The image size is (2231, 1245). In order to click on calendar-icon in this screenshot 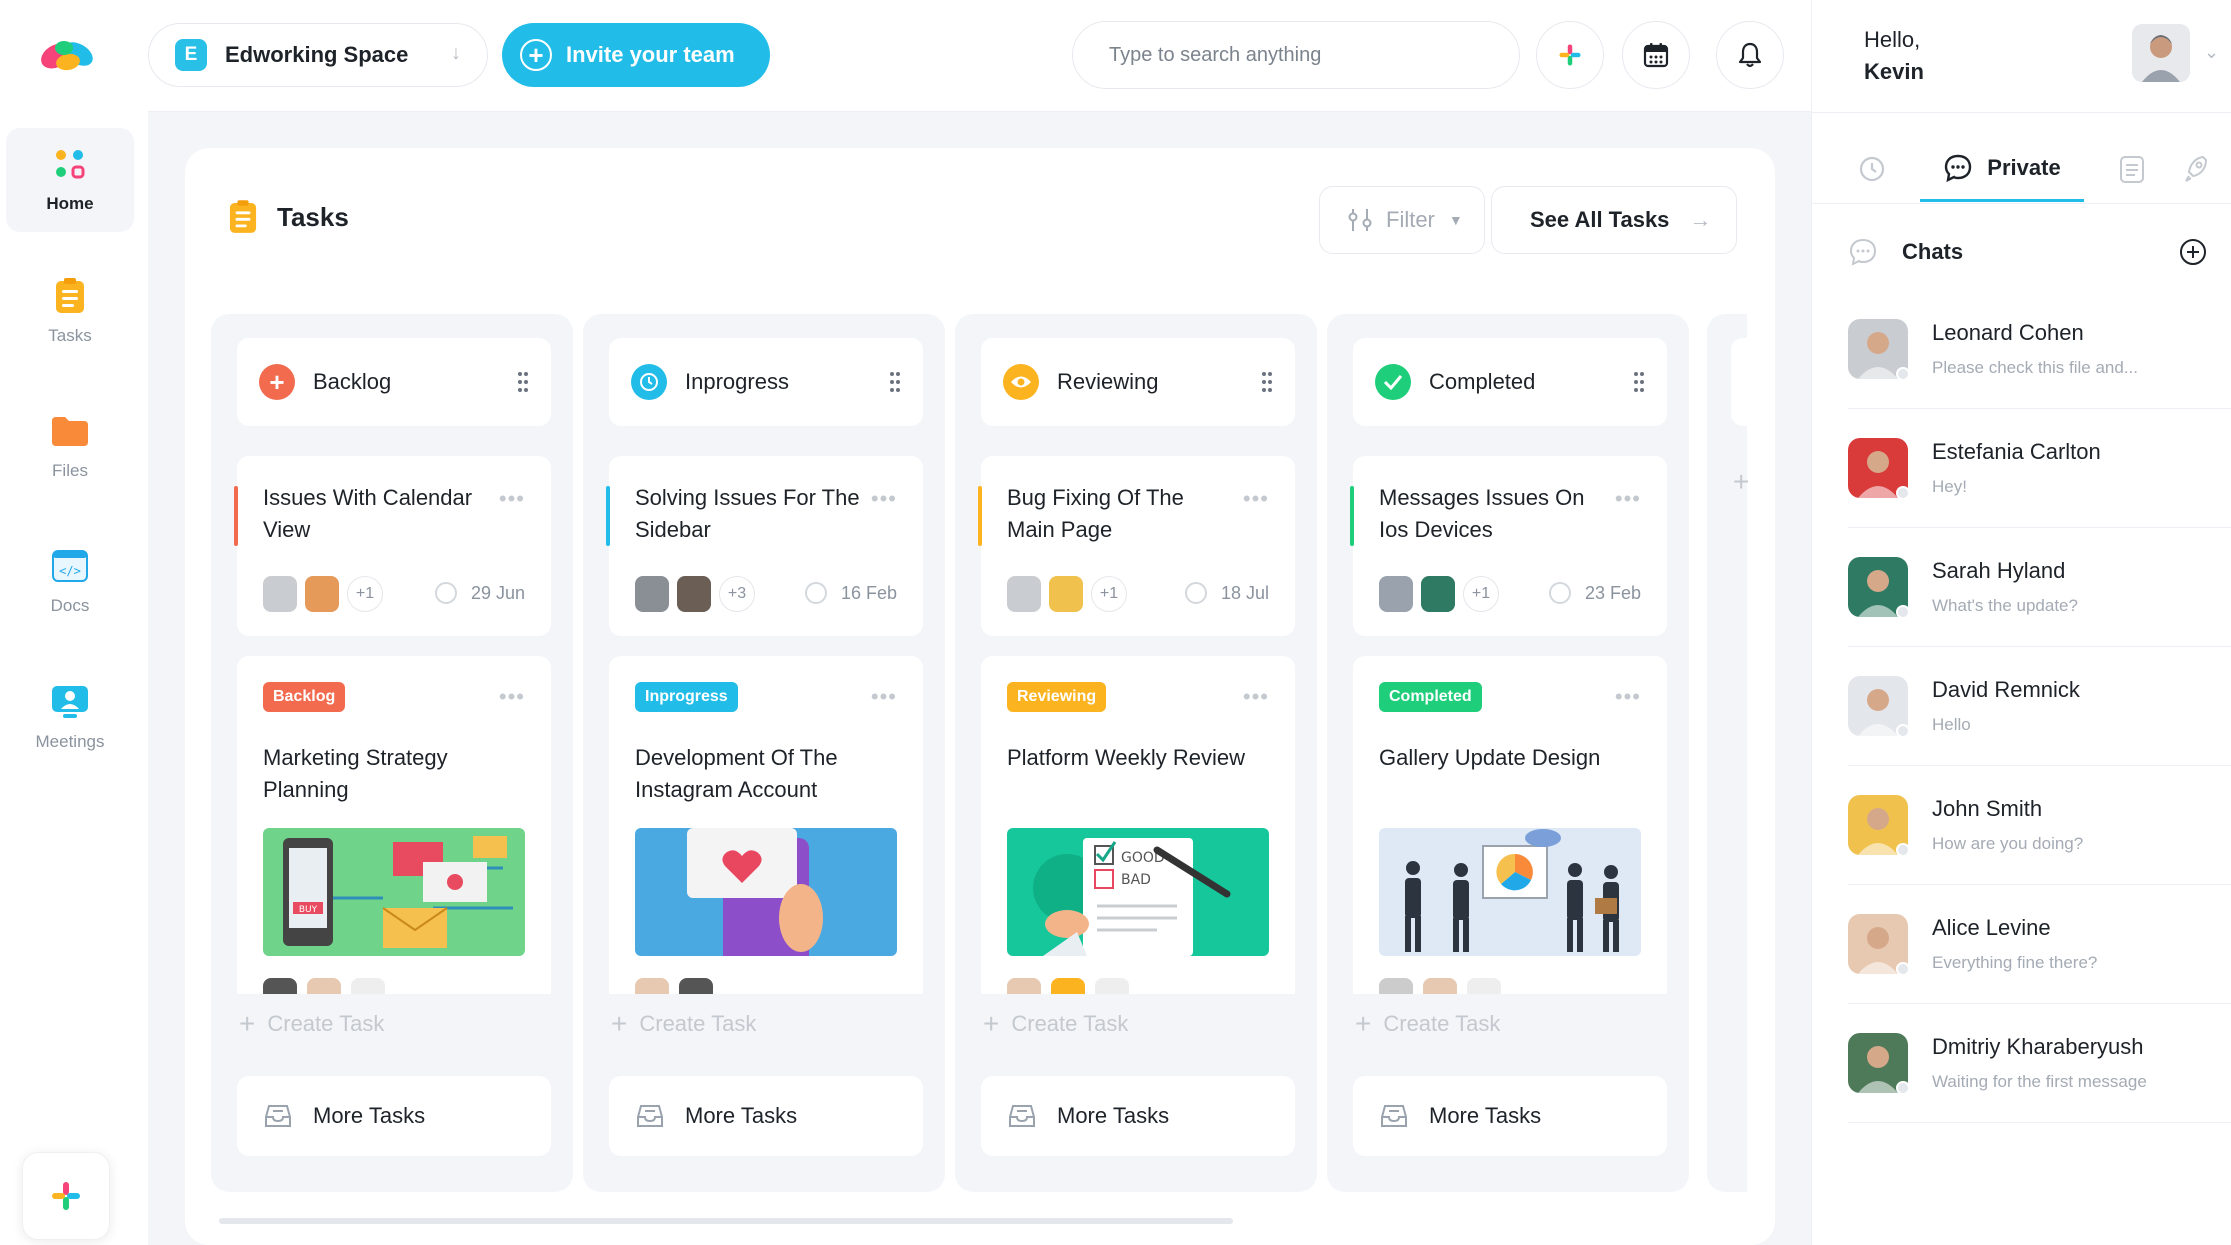, I will do `click(1656, 55)`.